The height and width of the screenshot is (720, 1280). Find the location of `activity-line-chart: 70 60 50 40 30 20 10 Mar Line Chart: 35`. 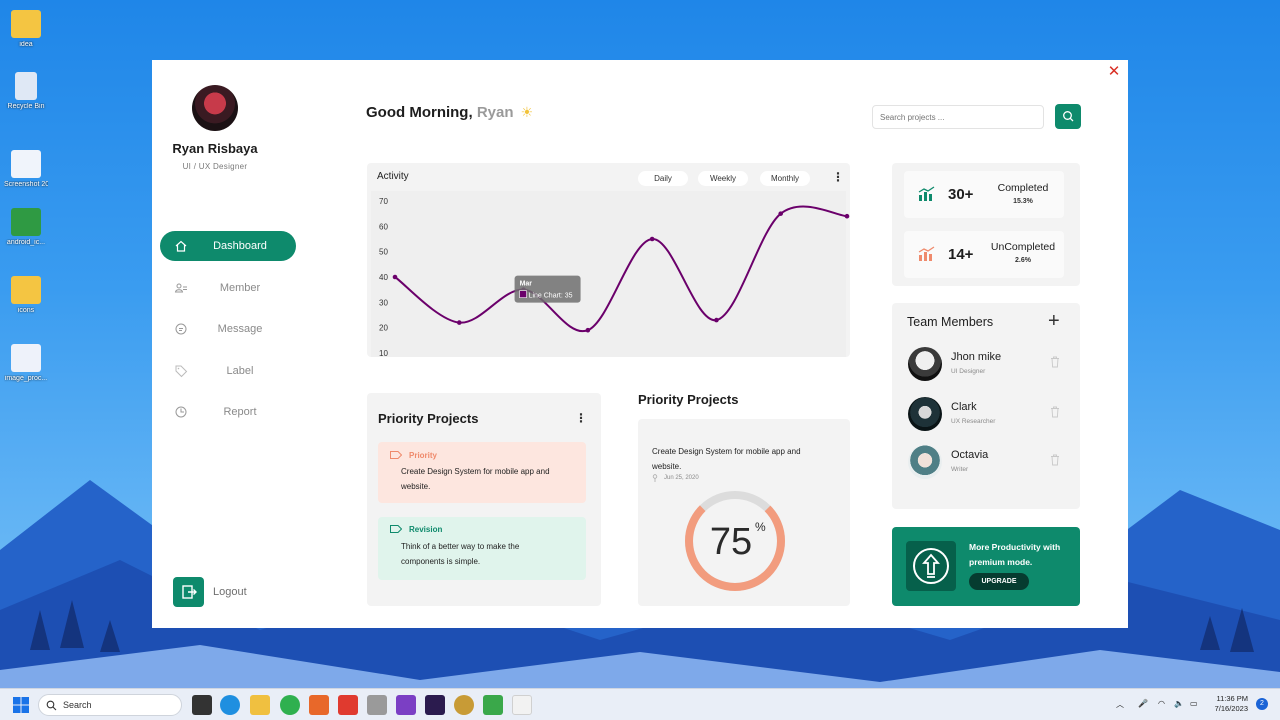

activity-line-chart: 70 60 50 40 30 20 10 Mar Line Chart: 35 is located at coordinates (608, 274).